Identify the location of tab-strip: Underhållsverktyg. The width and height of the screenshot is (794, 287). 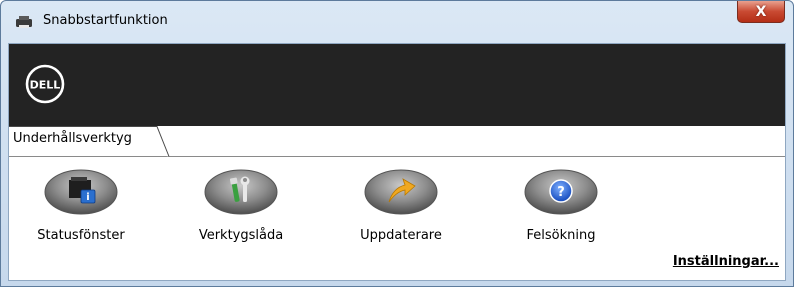
(397, 141).